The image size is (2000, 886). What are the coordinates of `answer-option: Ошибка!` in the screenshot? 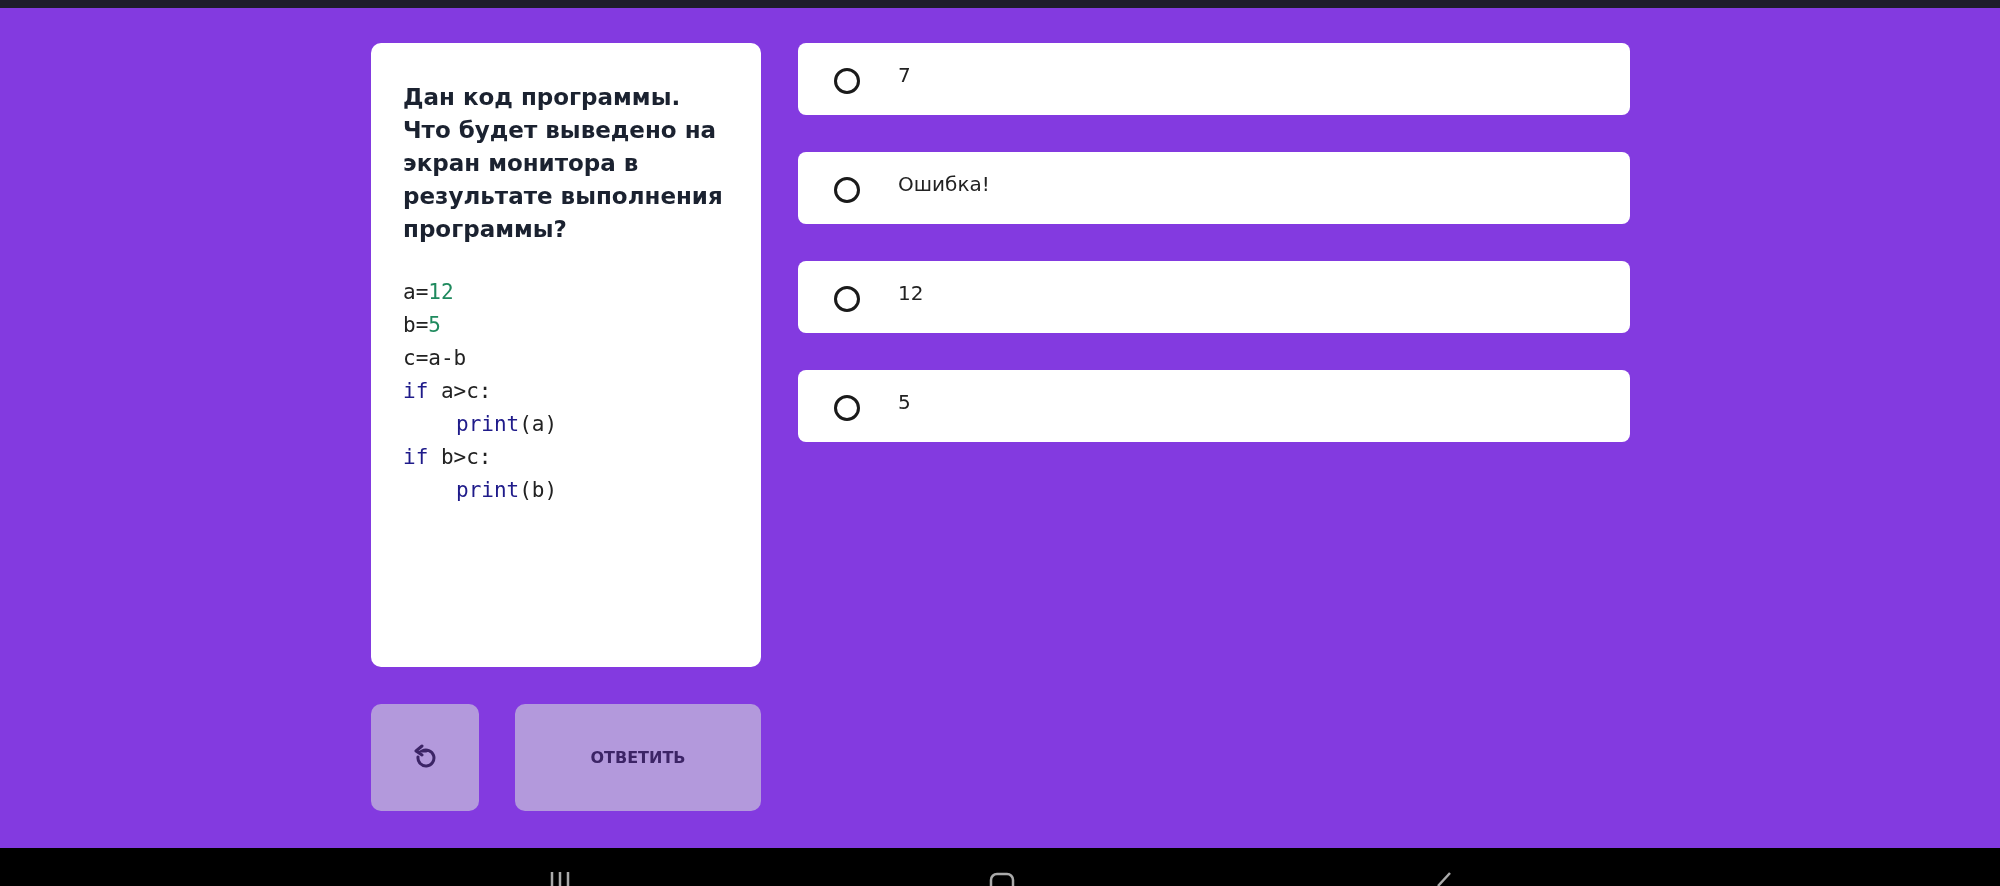 It's located at (1214, 188).